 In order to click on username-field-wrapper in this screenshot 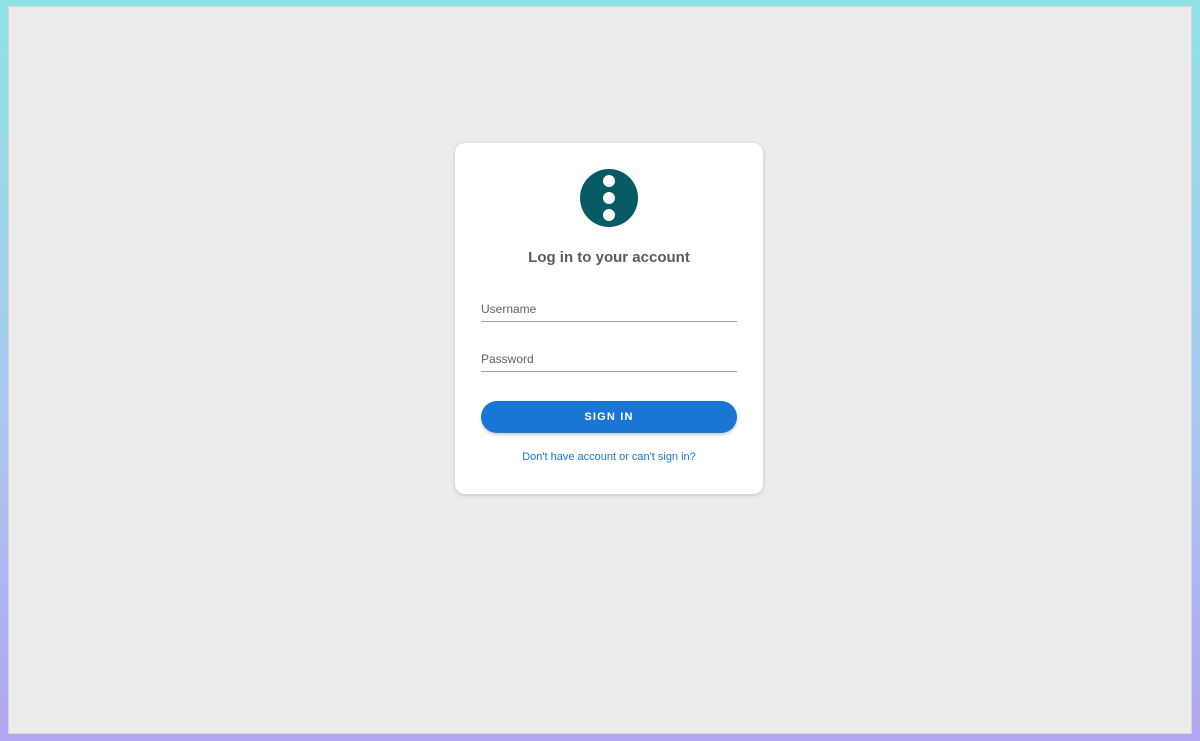, I will do `click(609, 310)`.